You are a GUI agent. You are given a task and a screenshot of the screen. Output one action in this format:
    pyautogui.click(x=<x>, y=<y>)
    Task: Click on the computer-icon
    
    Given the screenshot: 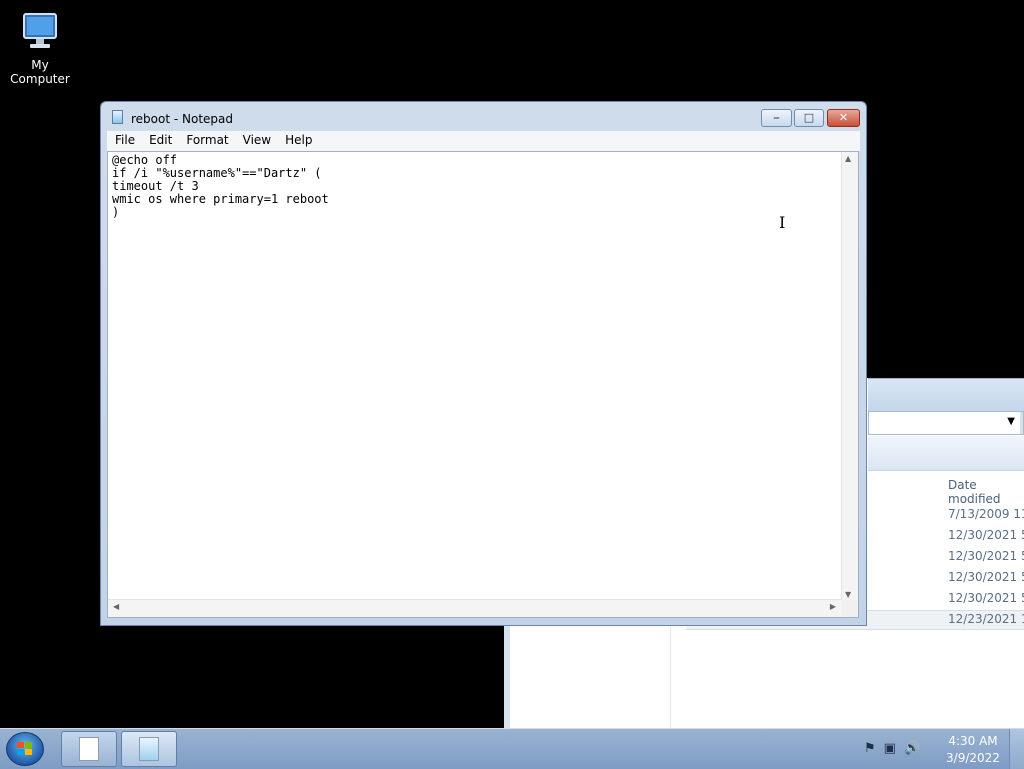 What is the action you would take?
    pyautogui.click(x=40, y=32)
    